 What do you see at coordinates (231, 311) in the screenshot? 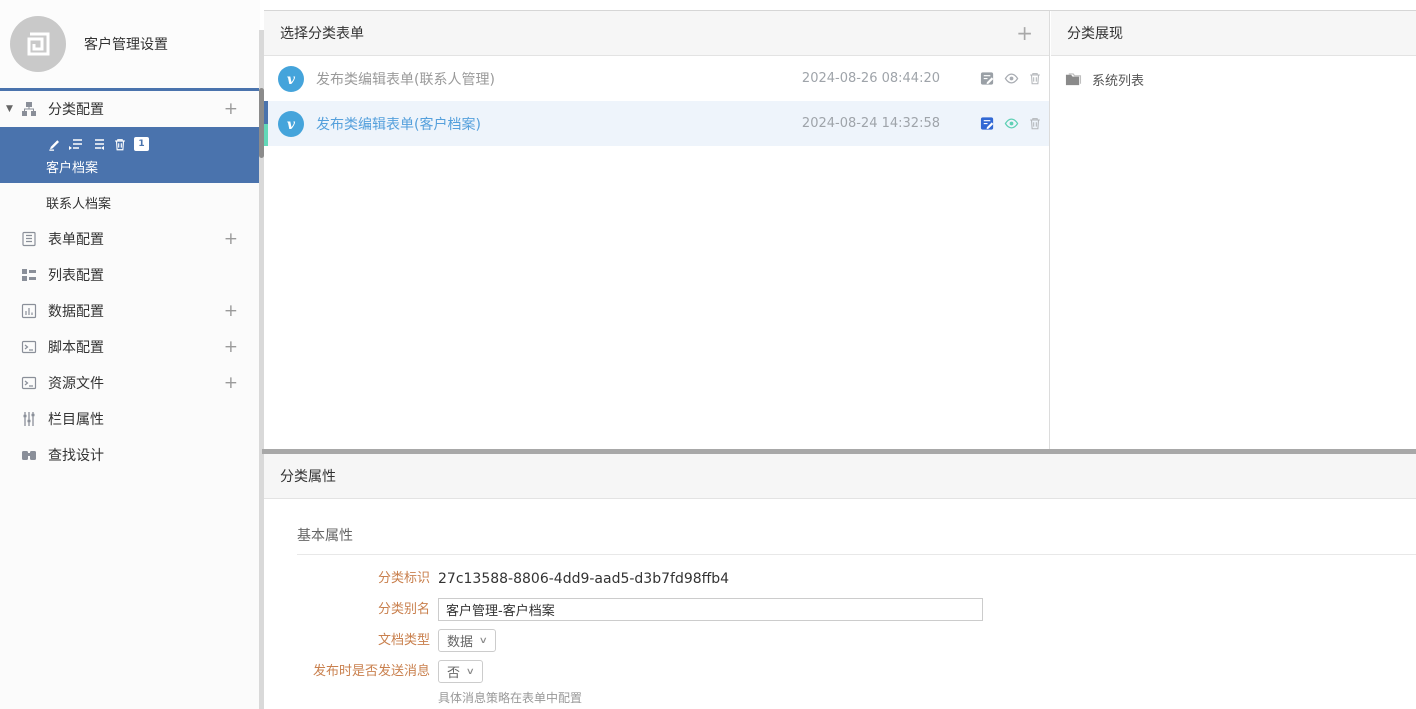
I see `add-data-config-icon: +` at bounding box center [231, 311].